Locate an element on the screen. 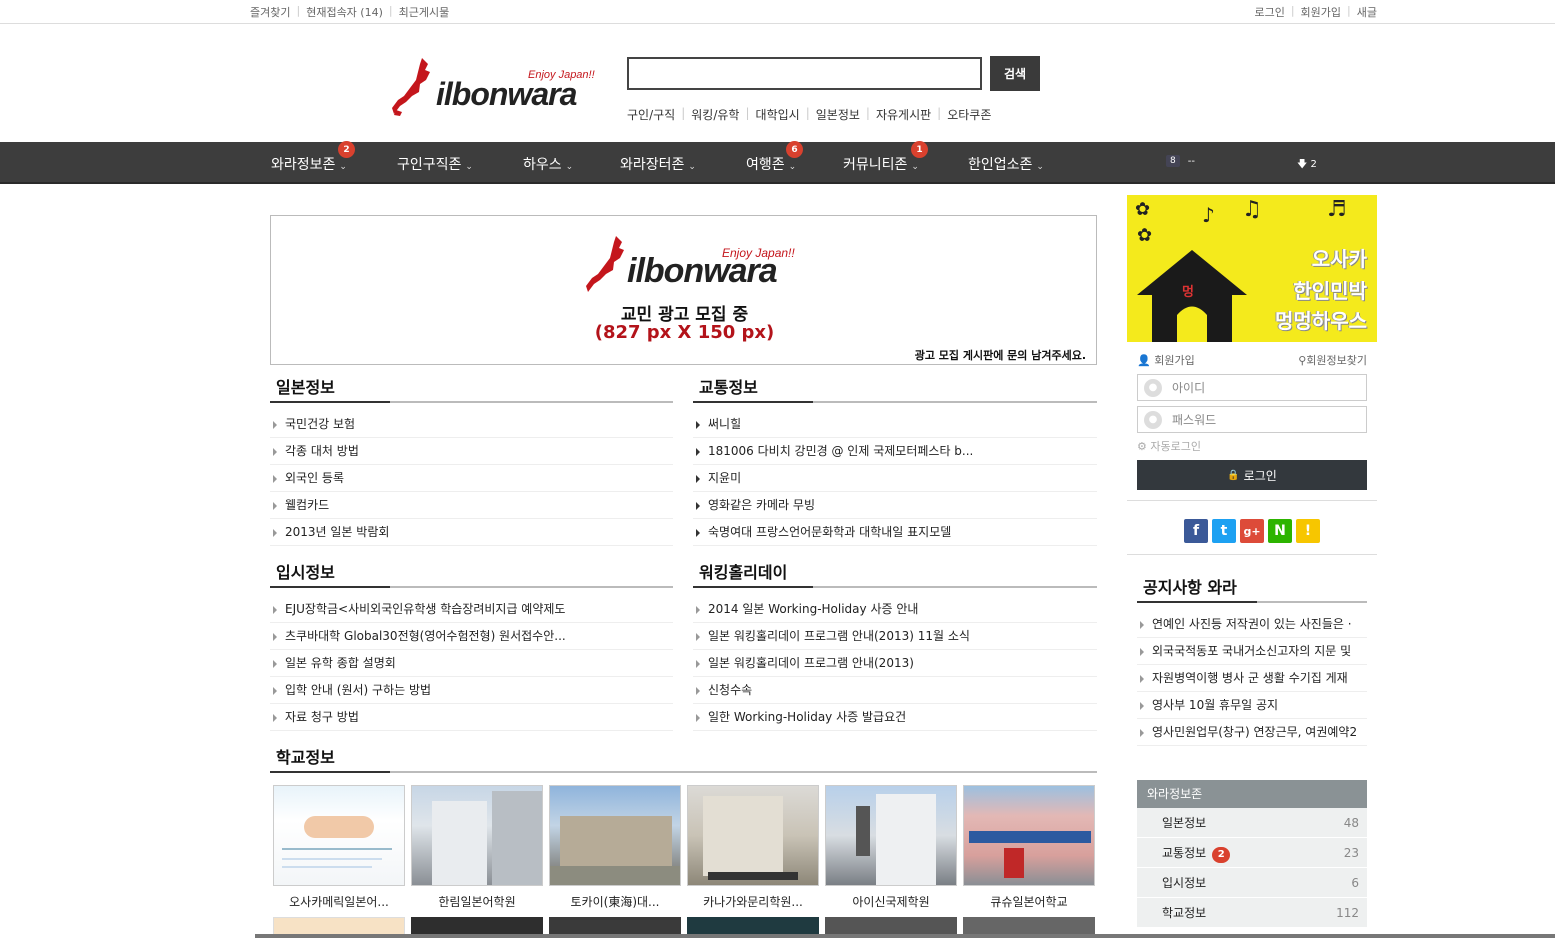 Image resolution: width=1555 pixels, height=938 pixels. online-users-link: 현재접속자 (14) is located at coordinates (344, 12).